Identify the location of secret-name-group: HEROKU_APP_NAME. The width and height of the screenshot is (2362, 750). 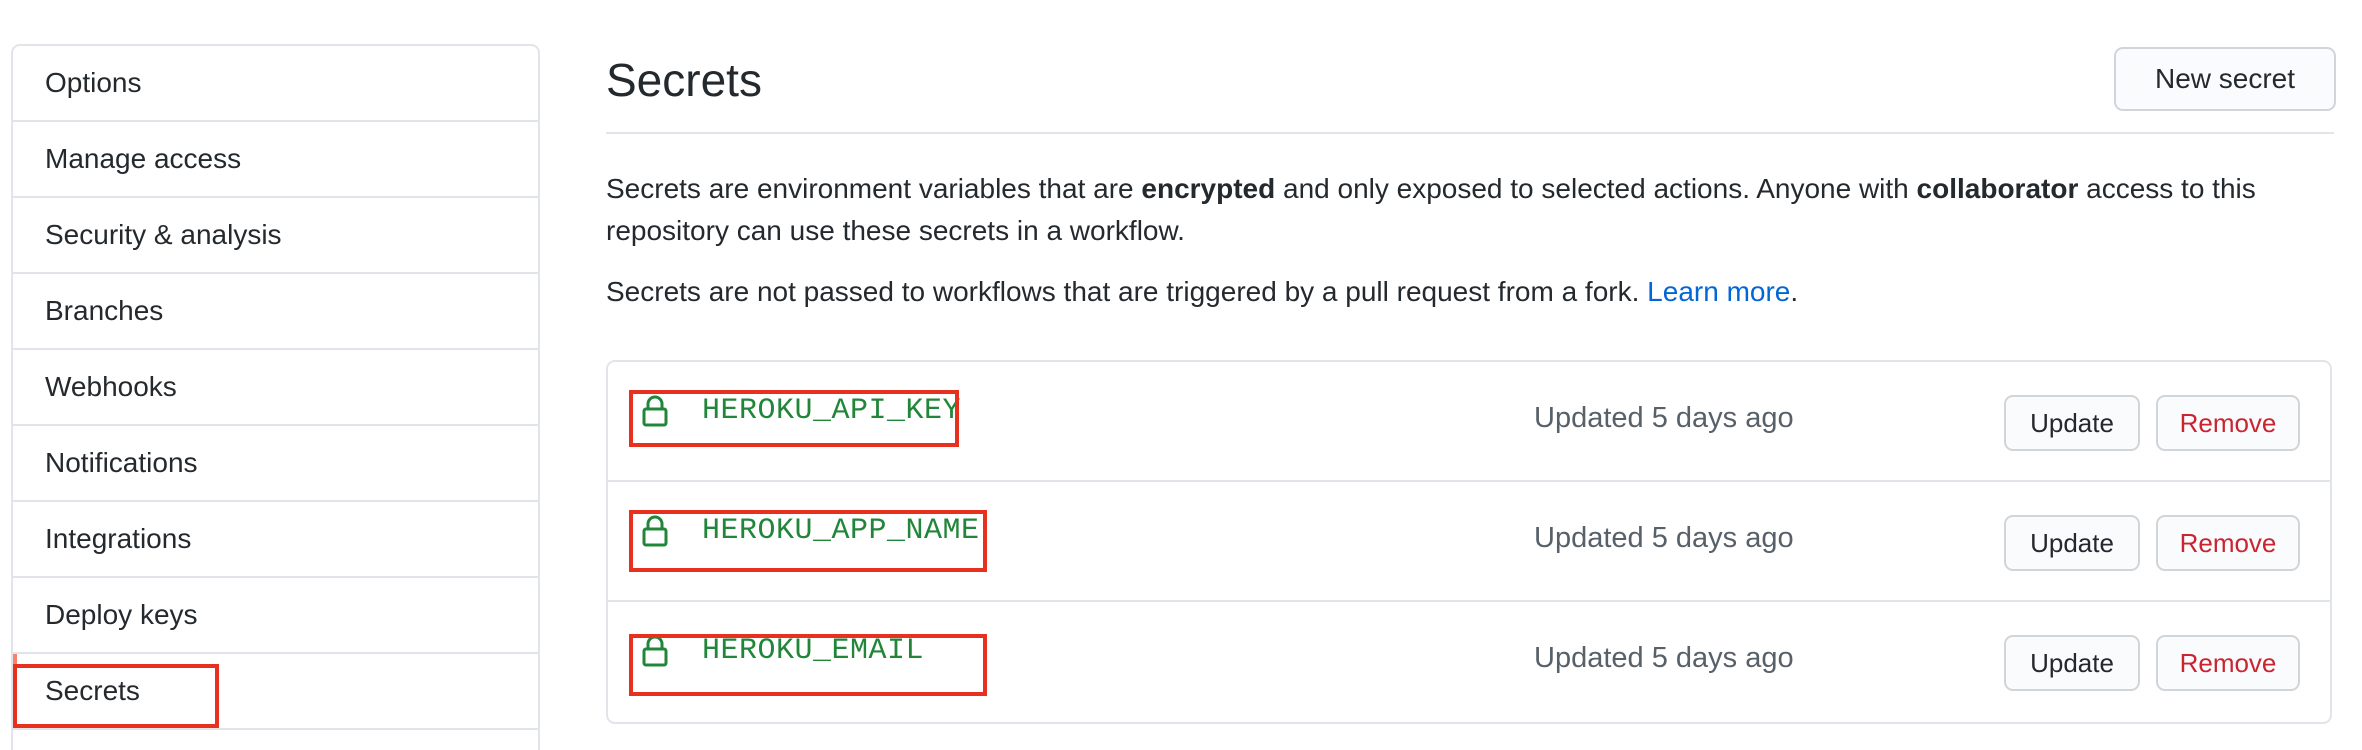
(811, 531).